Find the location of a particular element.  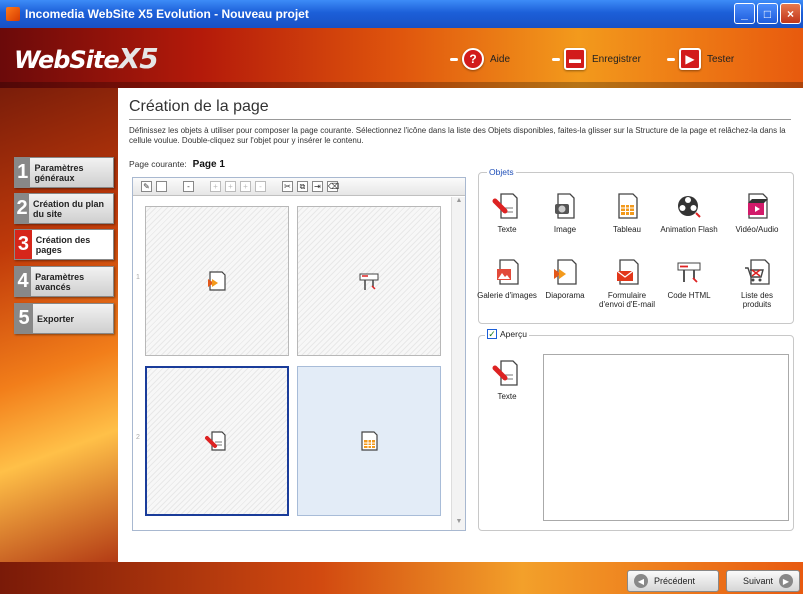

help-button: ? Aide is located at coordinates (480, 59).